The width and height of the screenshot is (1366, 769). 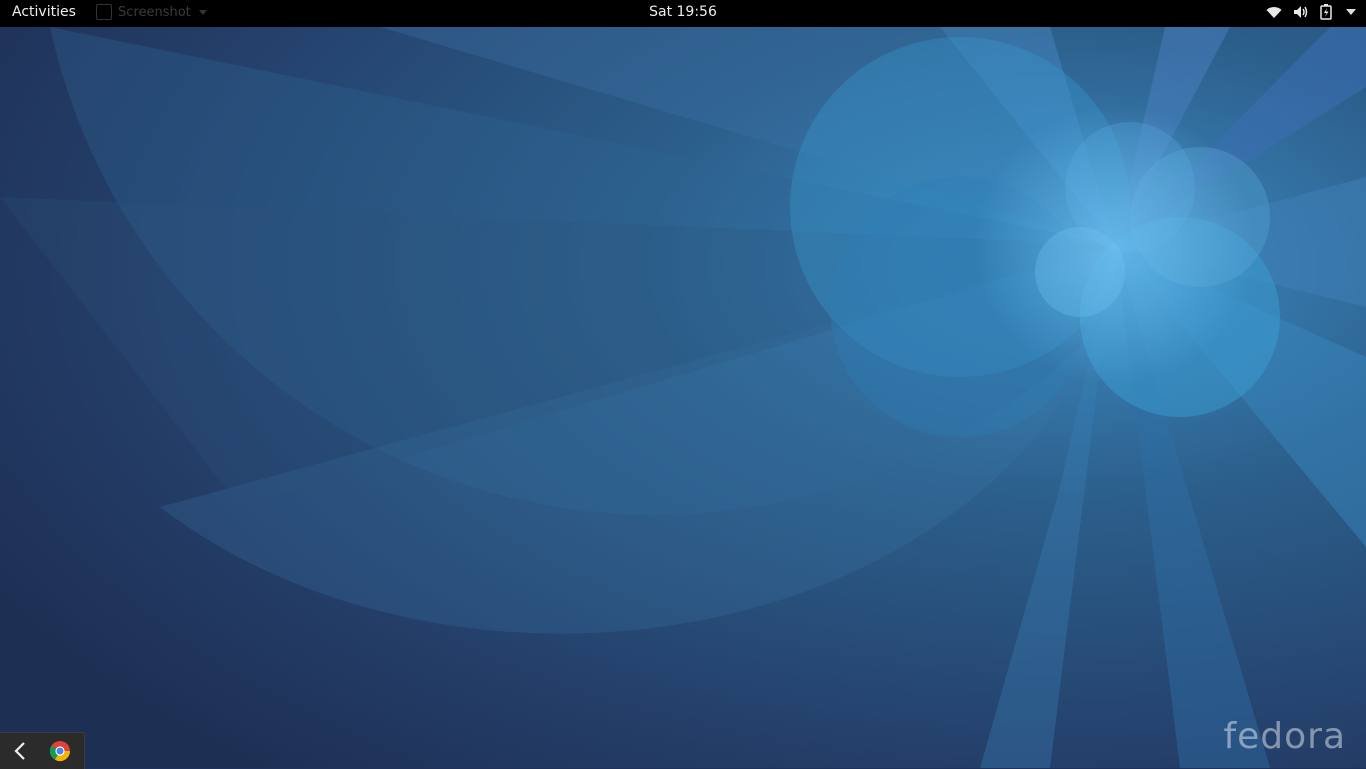 I want to click on top-bar: Activities Screenshot Sat 19:56, so click(x=683, y=13).